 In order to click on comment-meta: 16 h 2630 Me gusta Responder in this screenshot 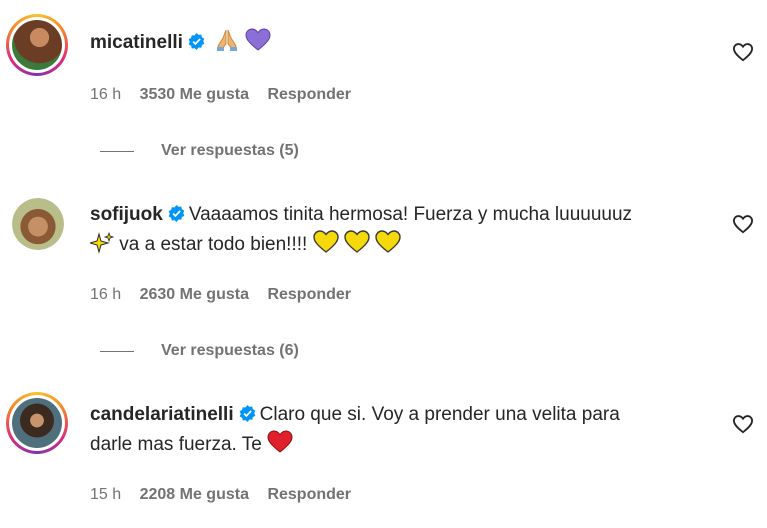, I will do `click(227, 295)`.